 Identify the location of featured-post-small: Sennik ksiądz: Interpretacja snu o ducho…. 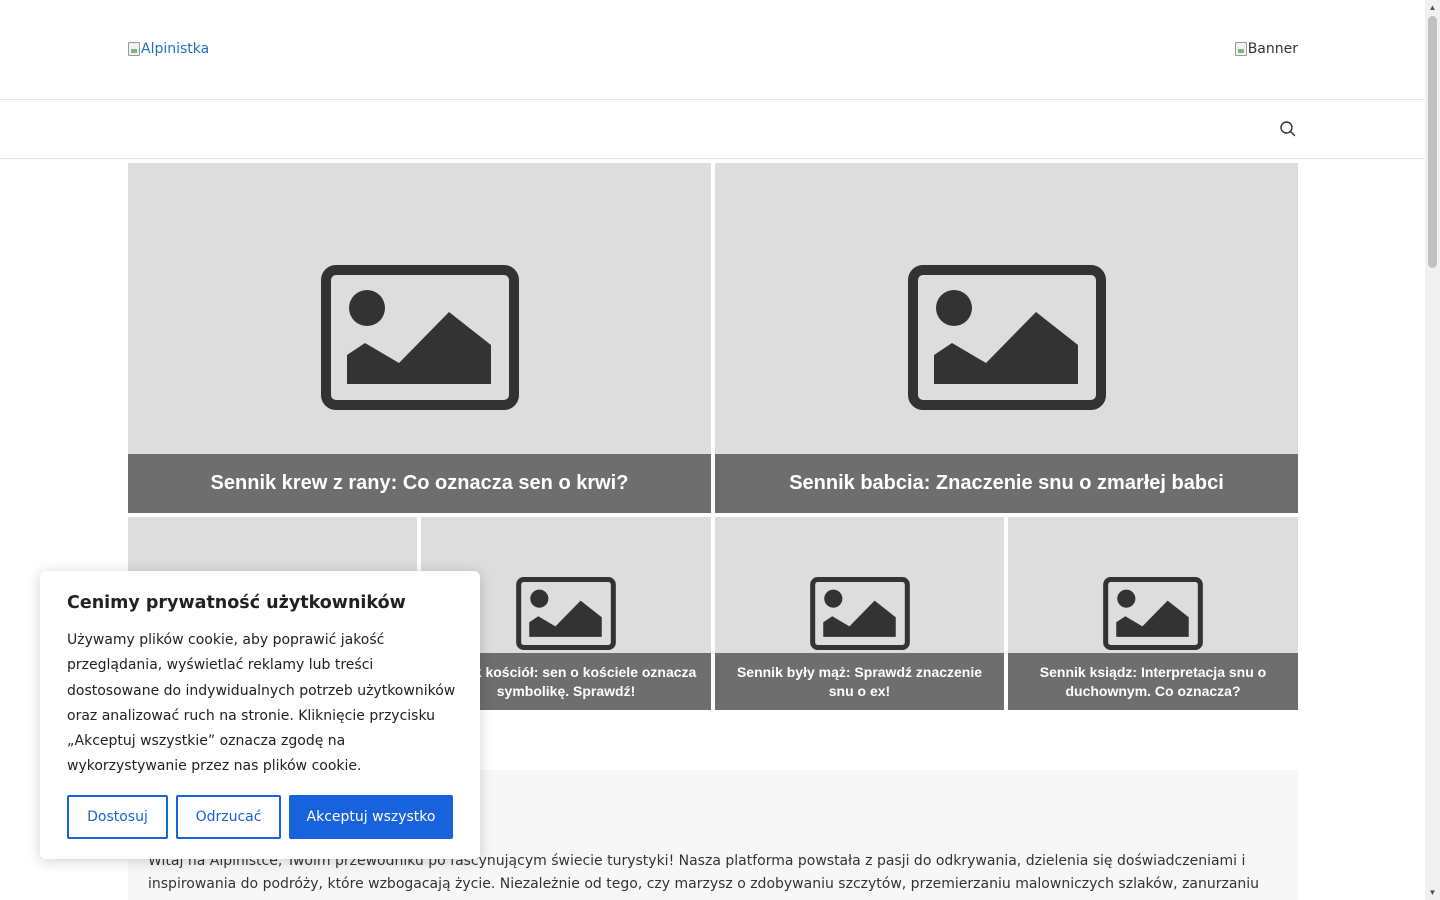
(1153, 613).